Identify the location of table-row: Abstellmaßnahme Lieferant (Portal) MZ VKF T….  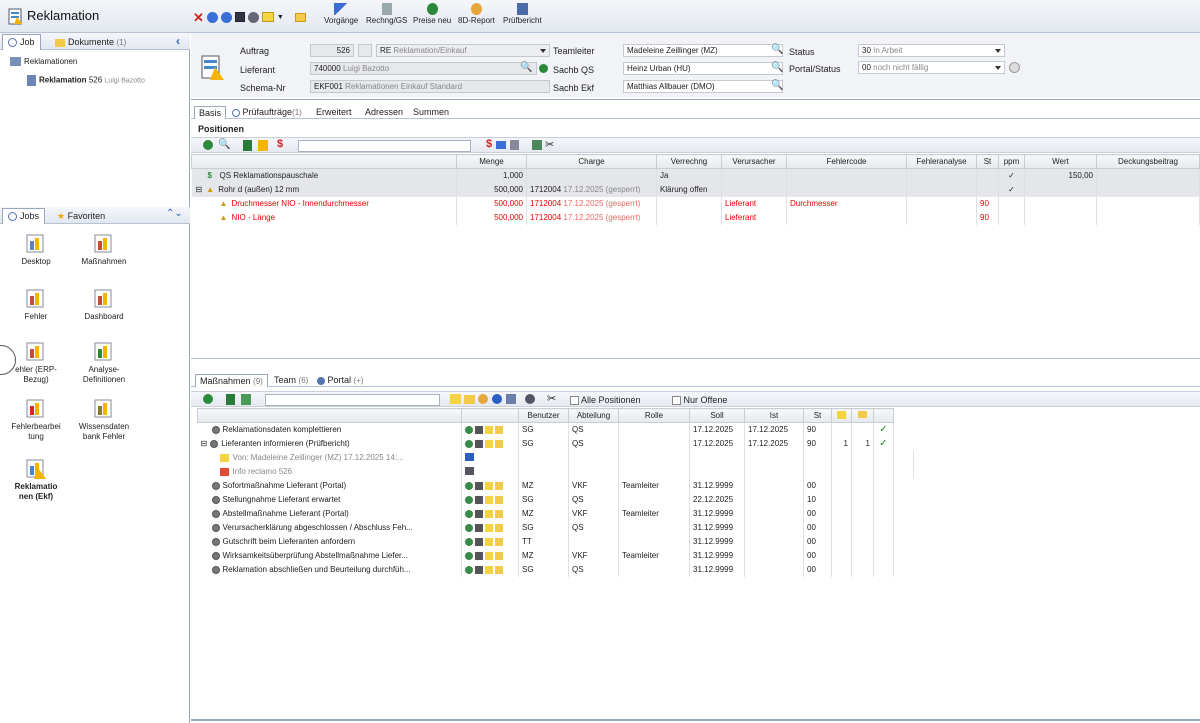
(555, 513).